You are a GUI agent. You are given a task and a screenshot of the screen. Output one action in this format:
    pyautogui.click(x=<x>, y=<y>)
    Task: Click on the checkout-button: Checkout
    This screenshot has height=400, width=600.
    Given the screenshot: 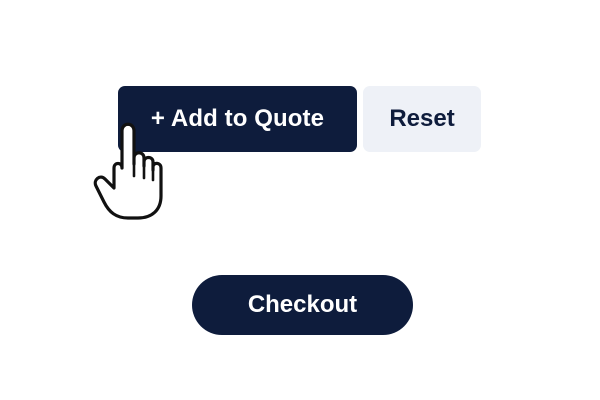 What is the action you would take?
    pyautogui.click(x=302, y=305)
    